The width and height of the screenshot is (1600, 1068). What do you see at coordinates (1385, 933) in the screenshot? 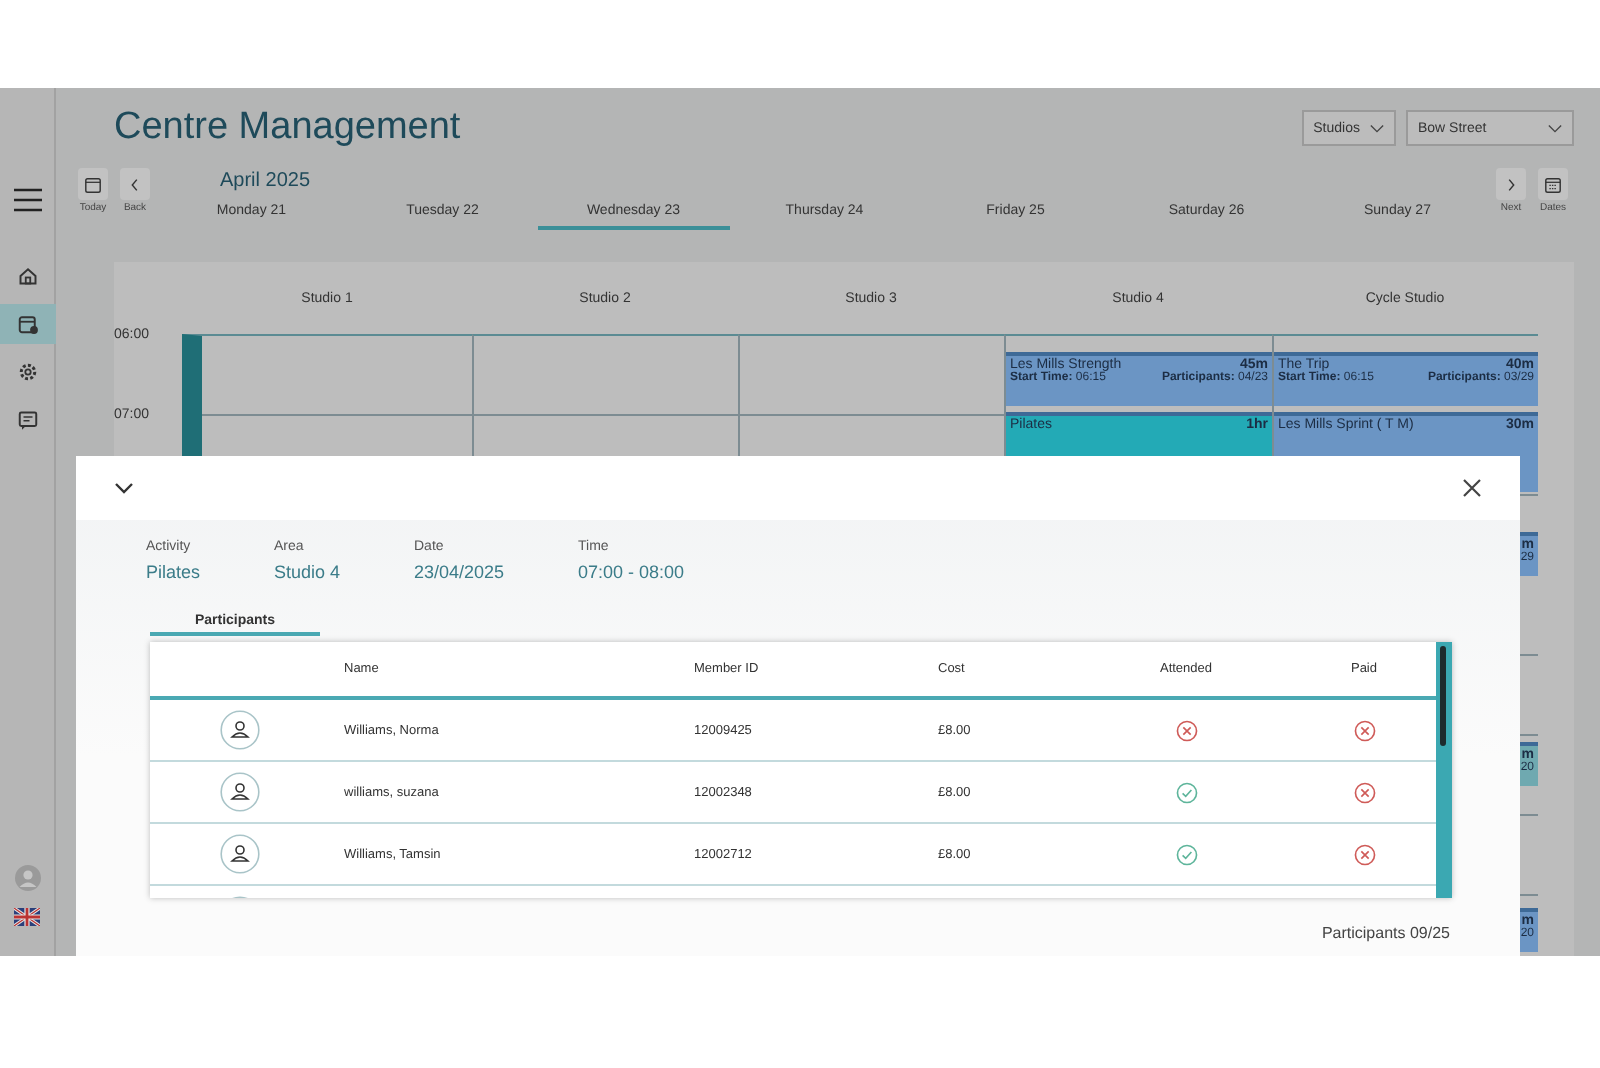
I see `participants-count: Participants 09/25` at bounding box center [1385, 933].